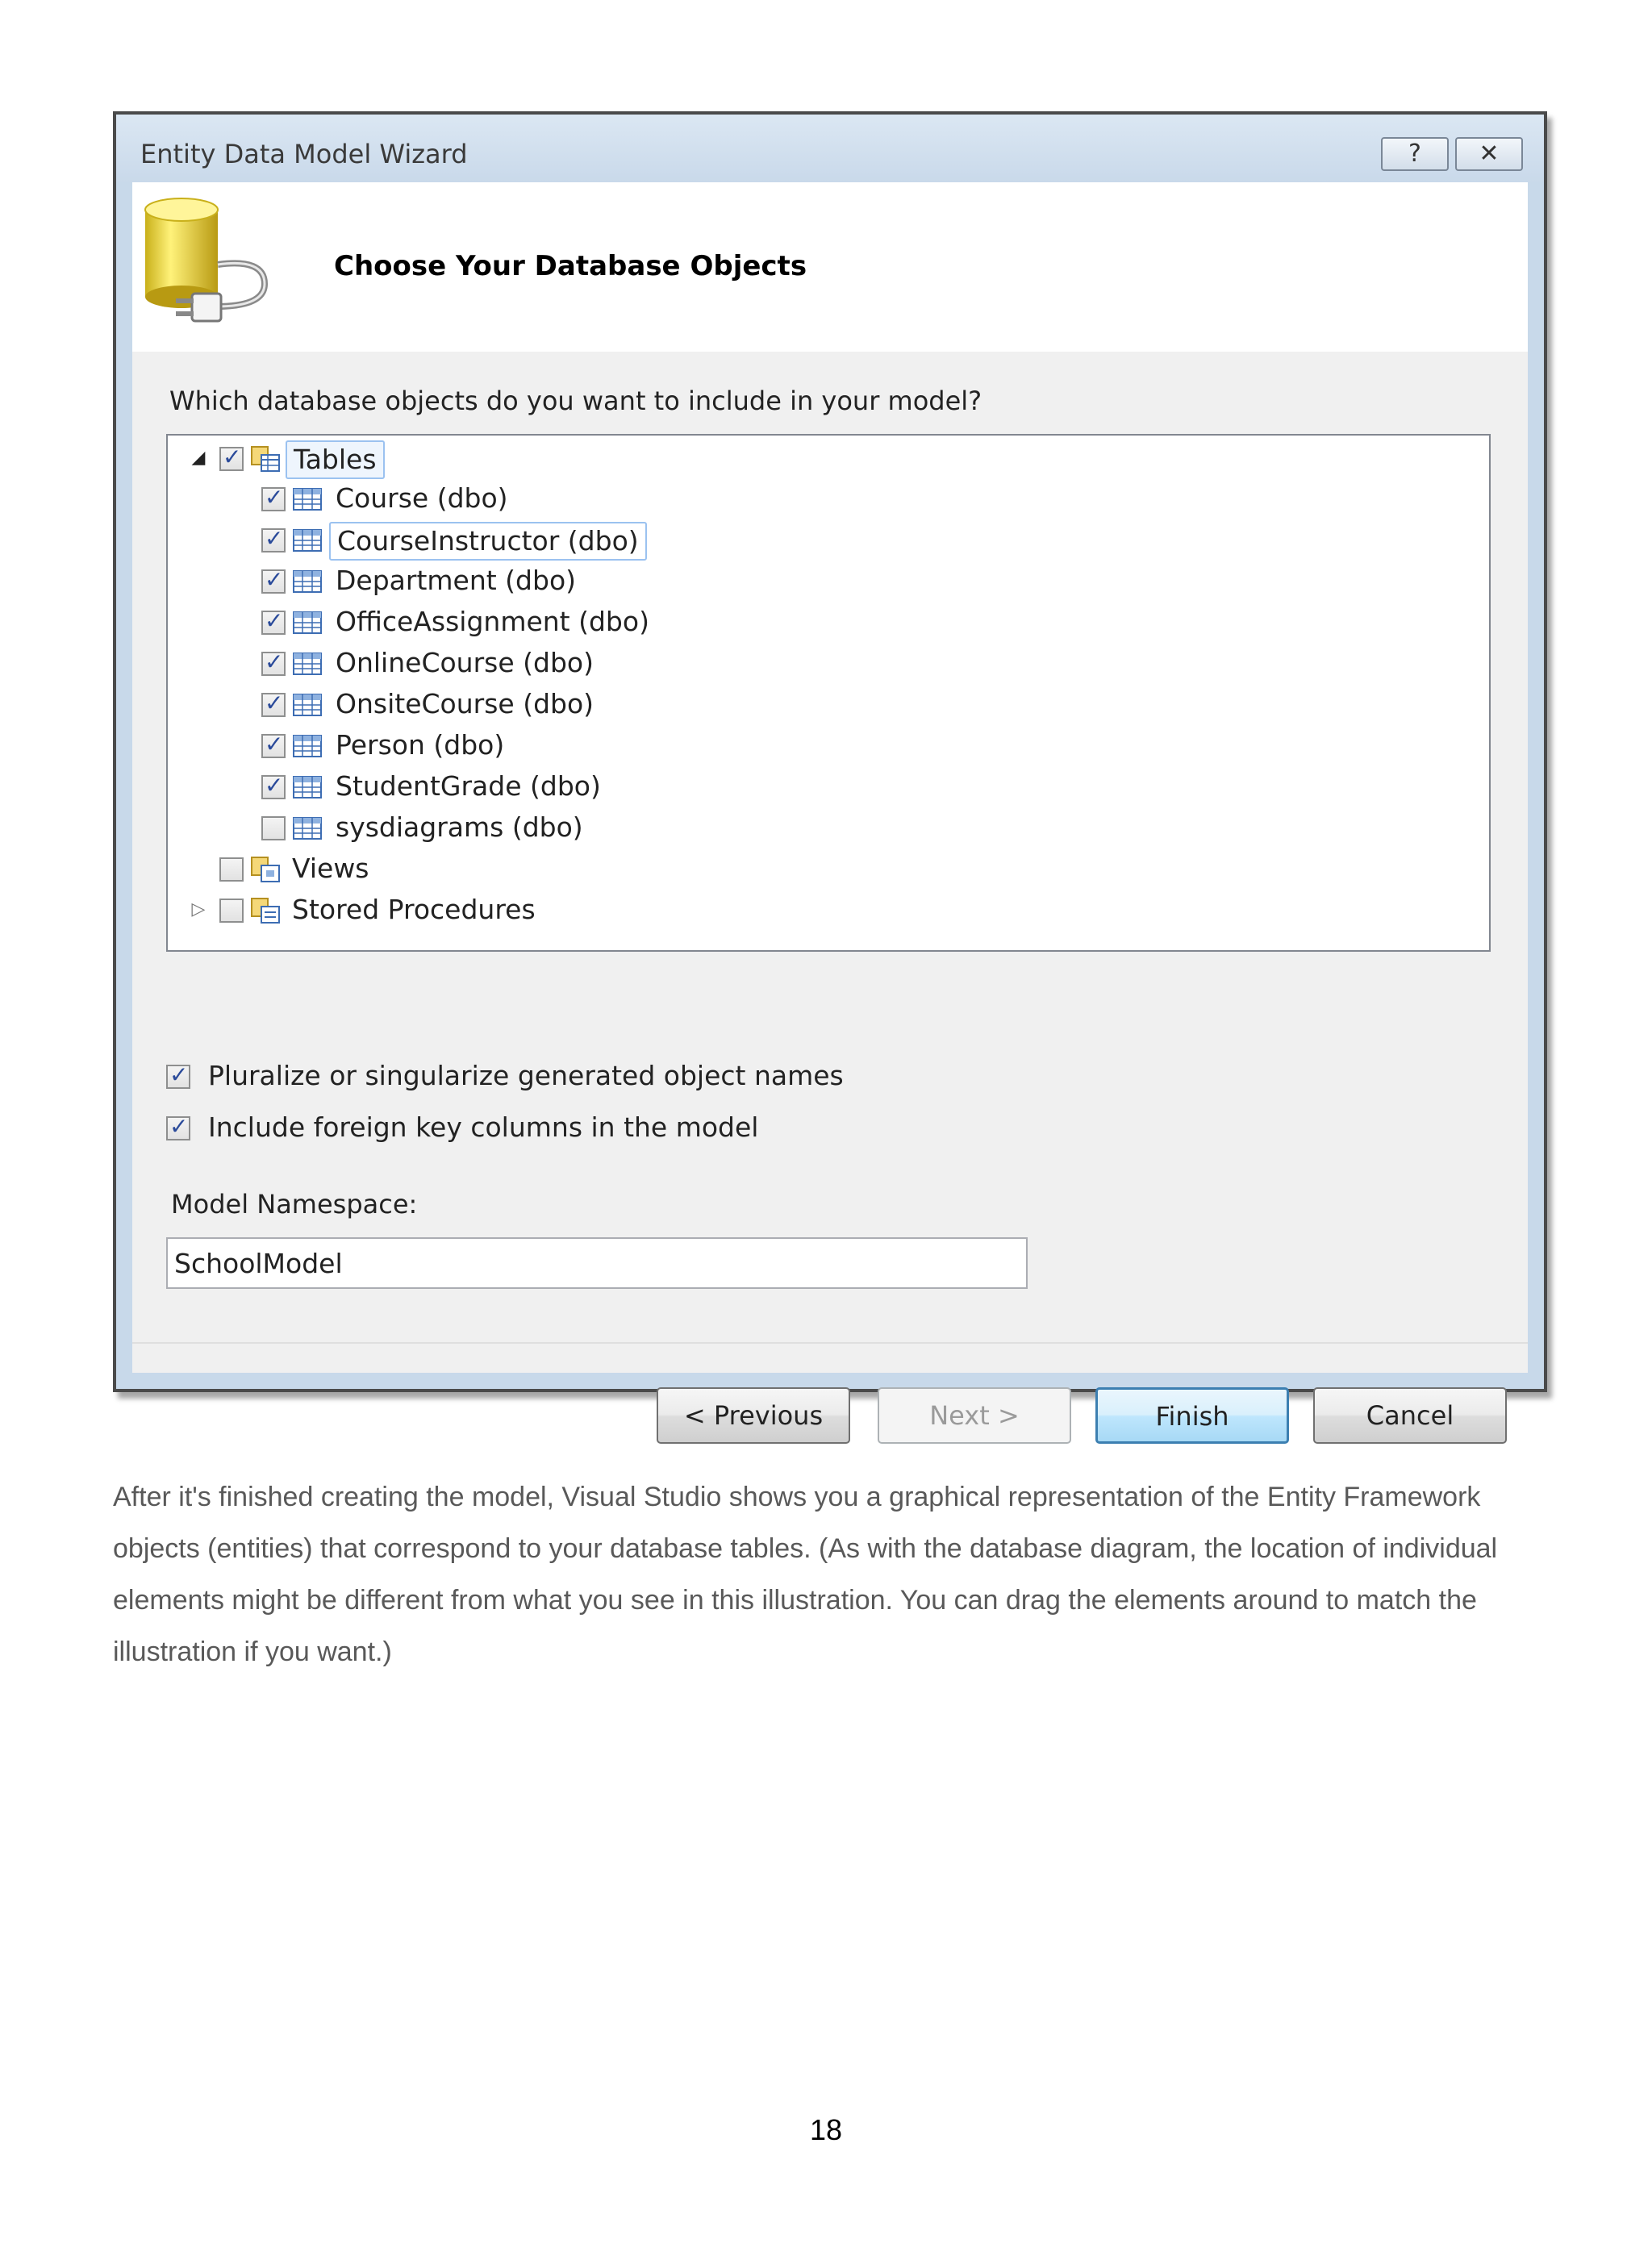 The width and height of the screenshot is (1652, 2260). I want to click on pluralize-checkbox, so click(178, 1075).